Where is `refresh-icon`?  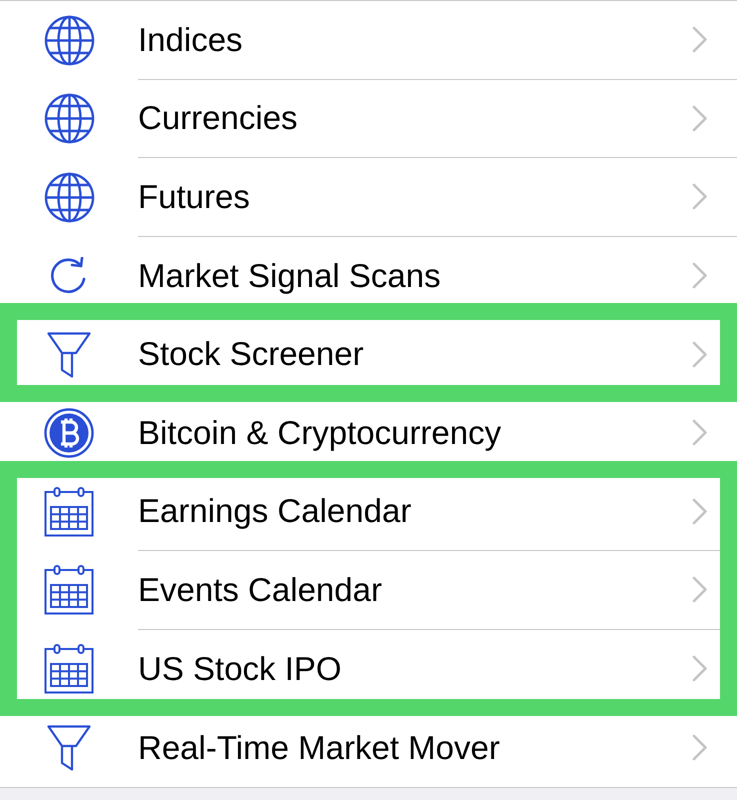
refresh-icon is located at coordinates (69, 276).